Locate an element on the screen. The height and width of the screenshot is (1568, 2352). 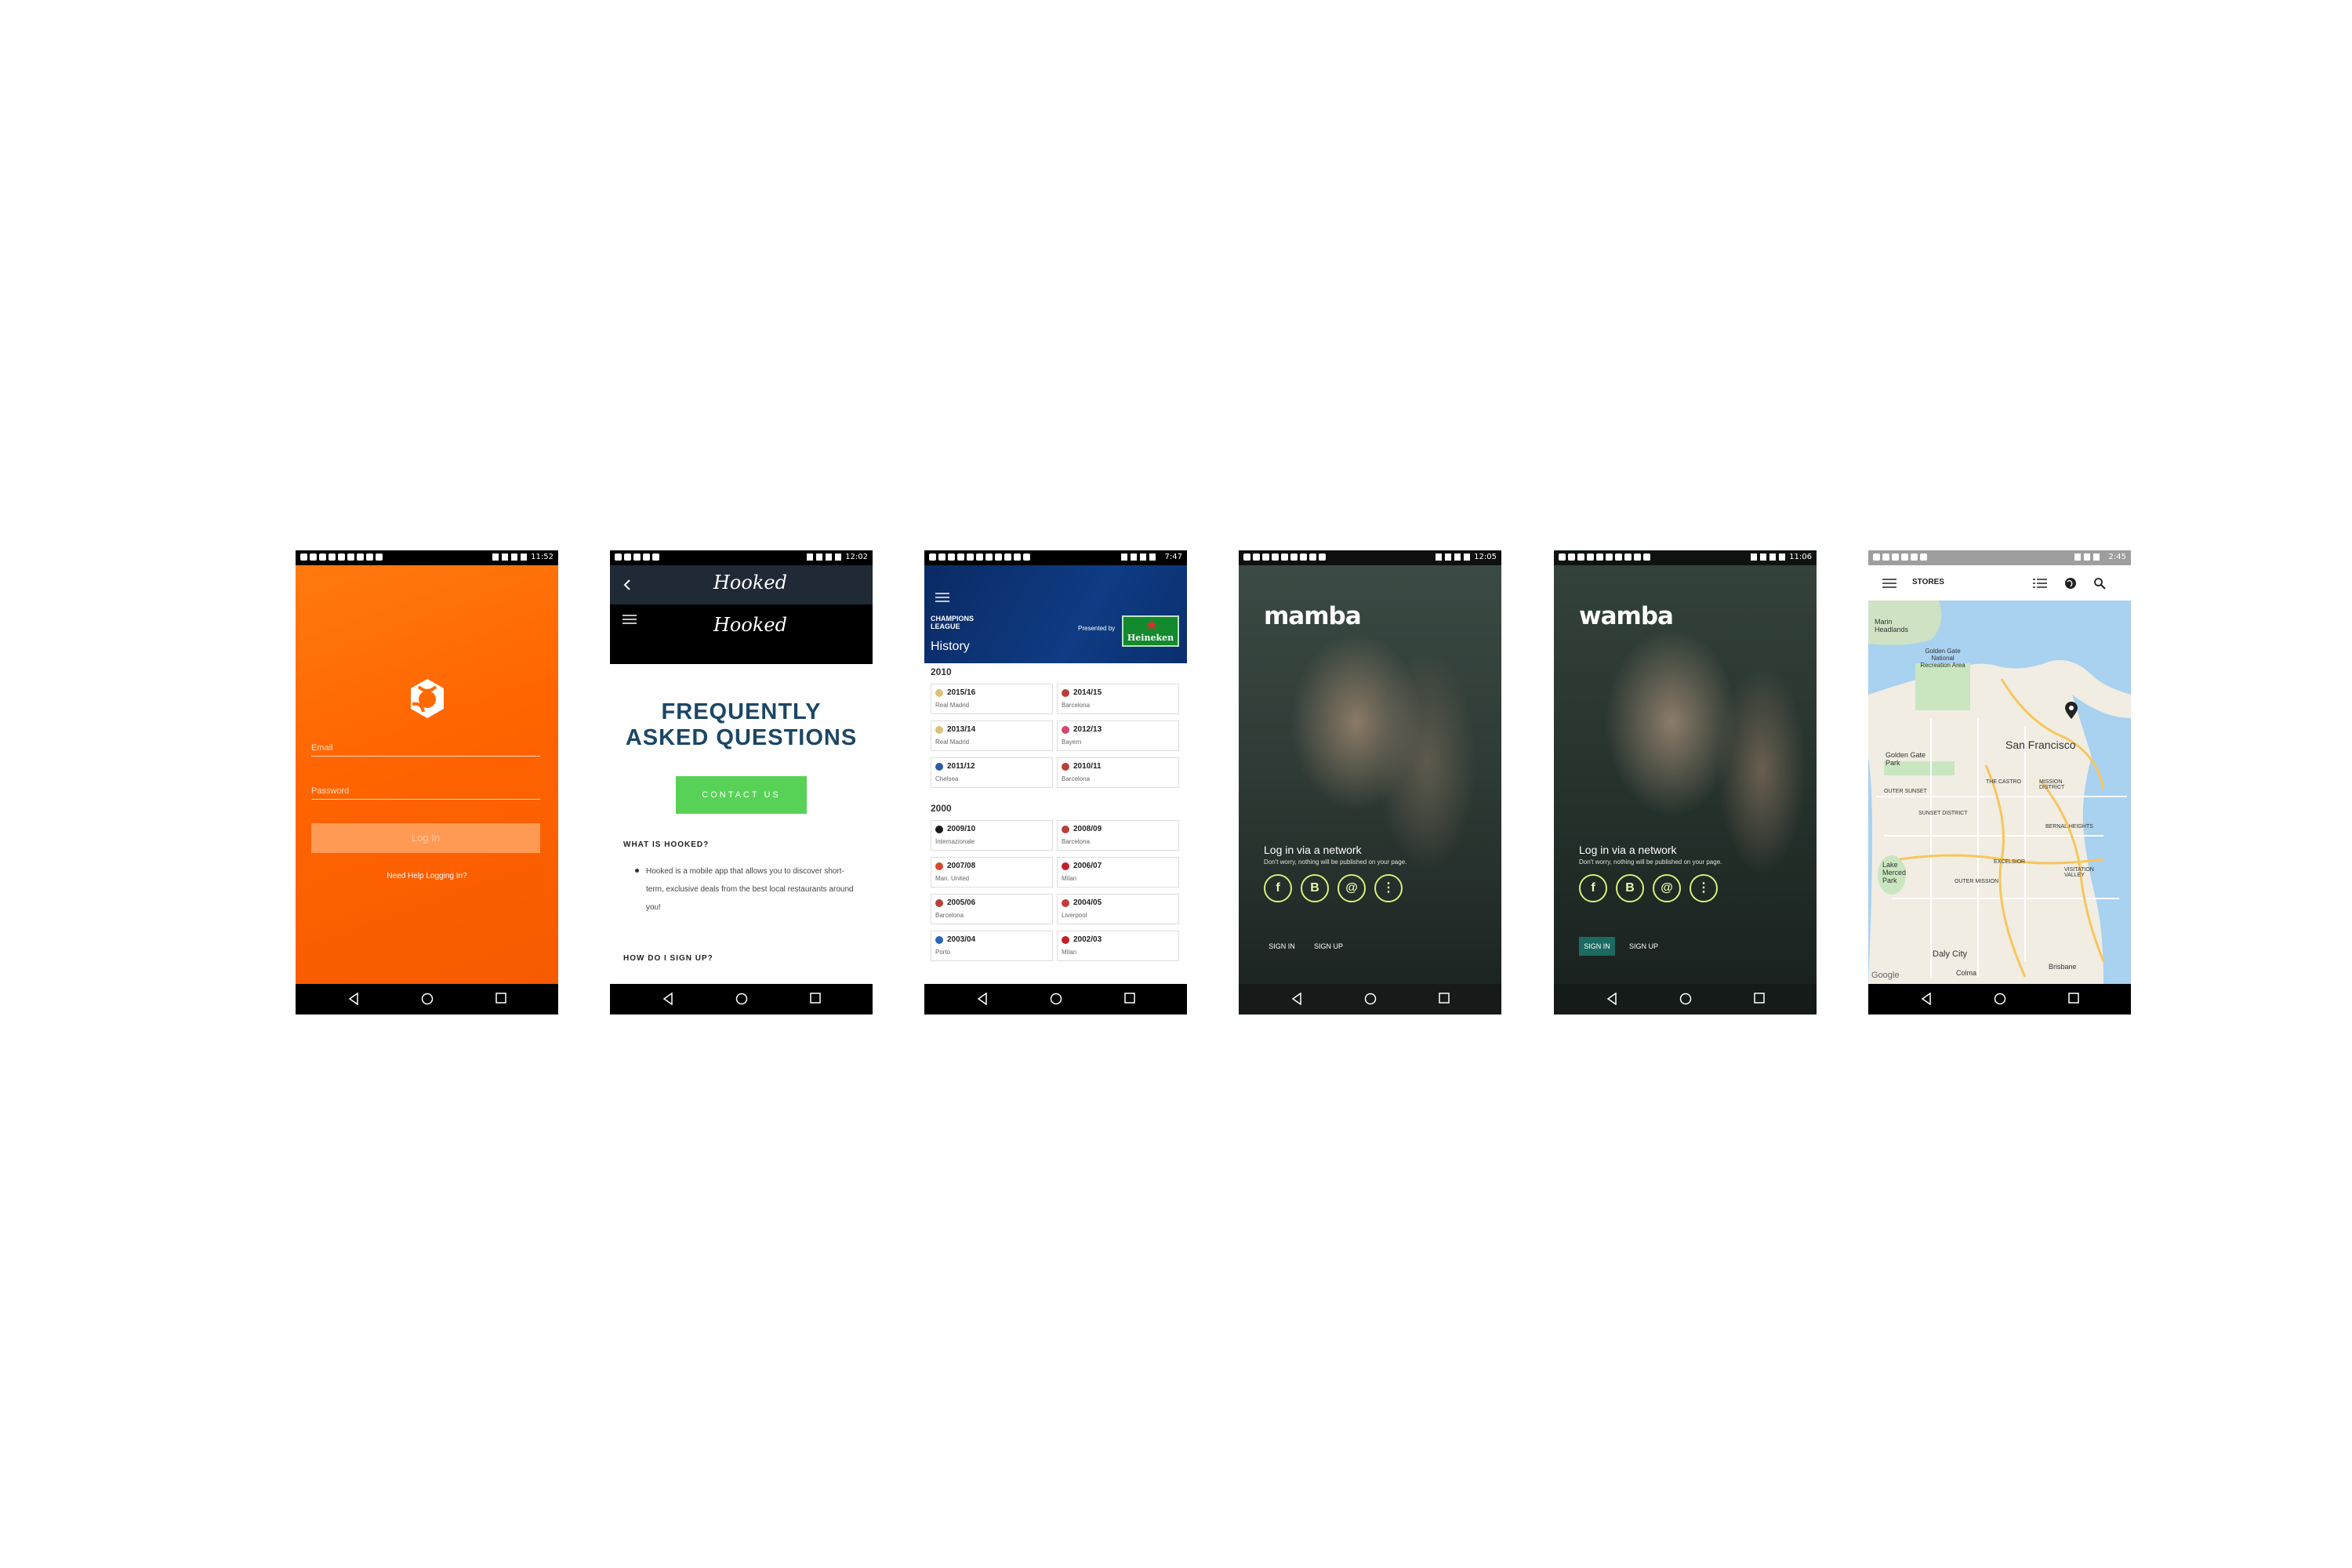
login-button: Log In is located at coordinates (425, 838).